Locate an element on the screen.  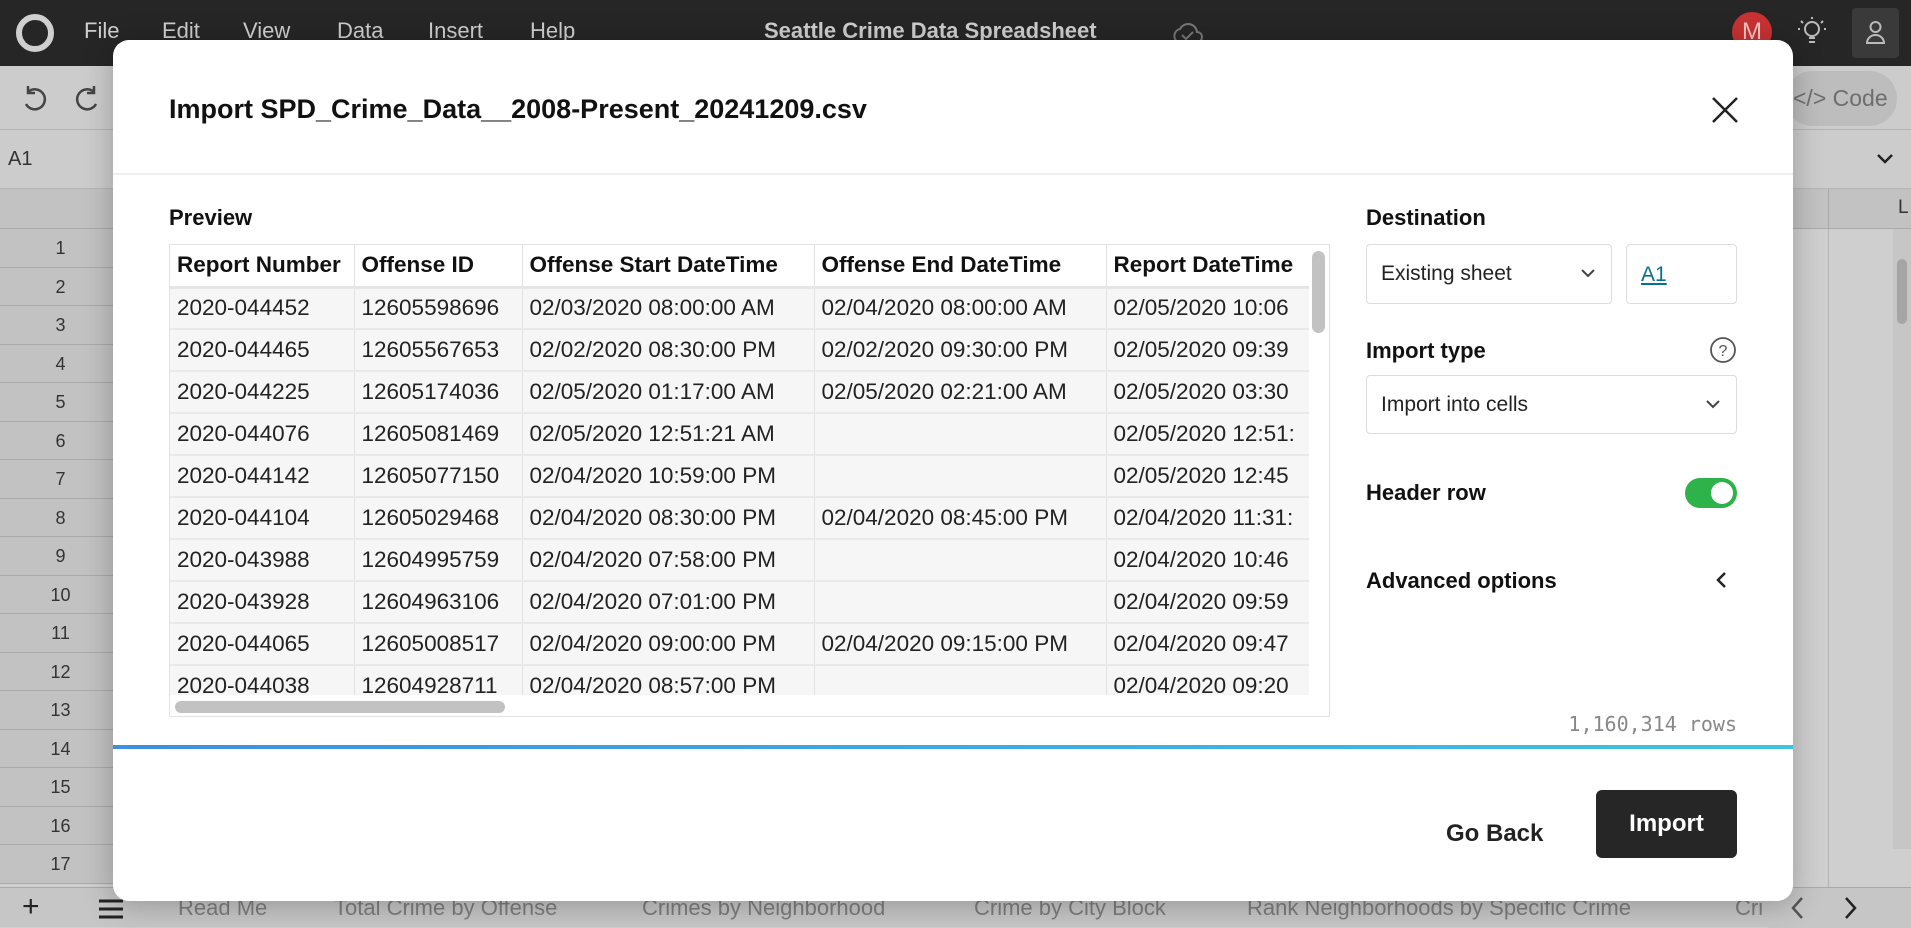
code-button: </> Code is located at coordinates (1841, 98).